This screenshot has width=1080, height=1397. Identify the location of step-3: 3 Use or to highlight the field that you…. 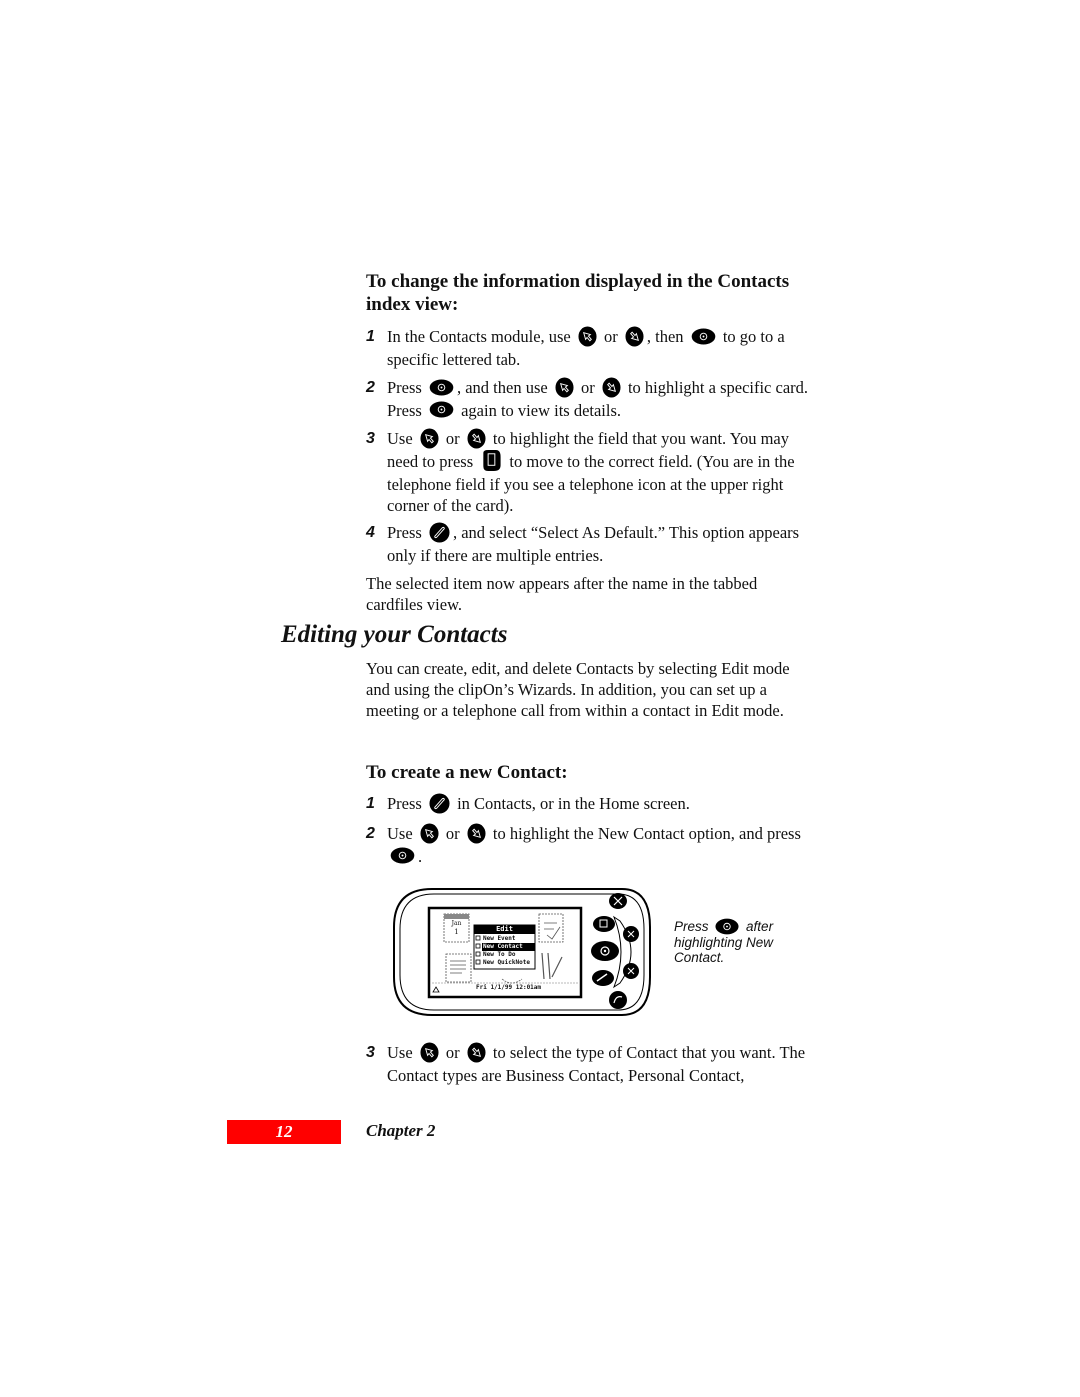
(591, 472).